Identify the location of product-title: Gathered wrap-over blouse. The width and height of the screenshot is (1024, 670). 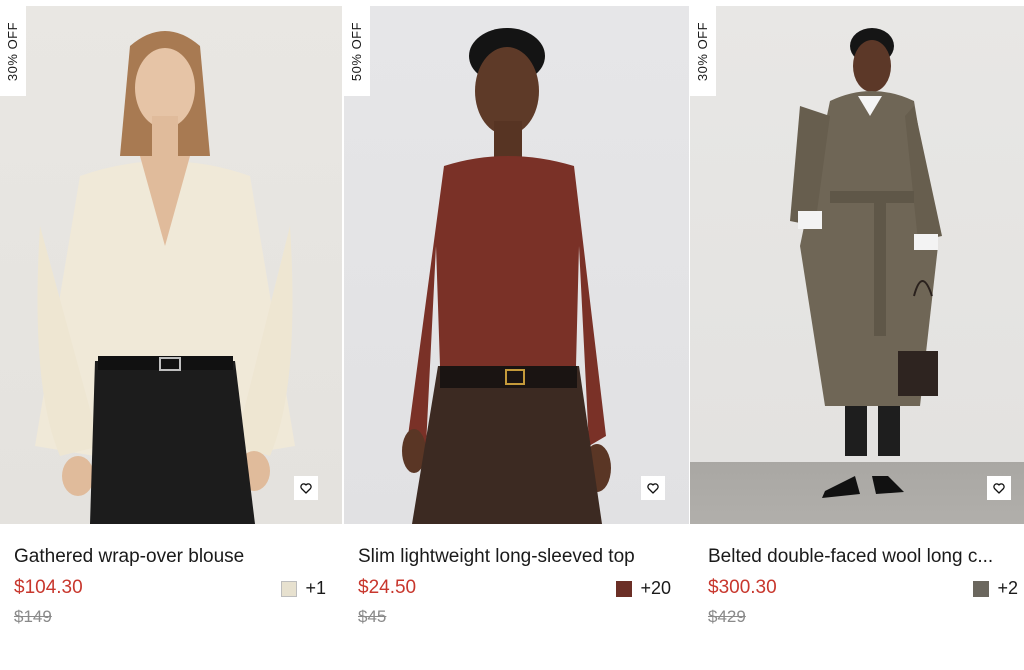
(174, 557).